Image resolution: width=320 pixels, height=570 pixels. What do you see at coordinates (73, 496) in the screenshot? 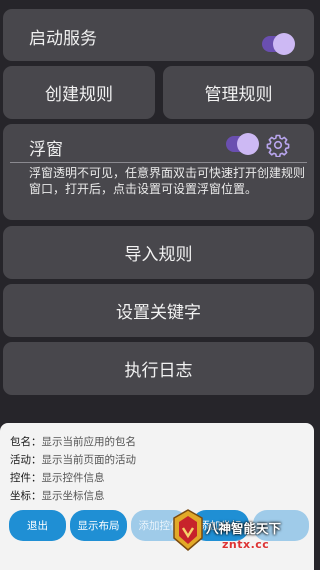
I see `coordinate-value: 显示坐标信息` at bounding box center [73, 496].